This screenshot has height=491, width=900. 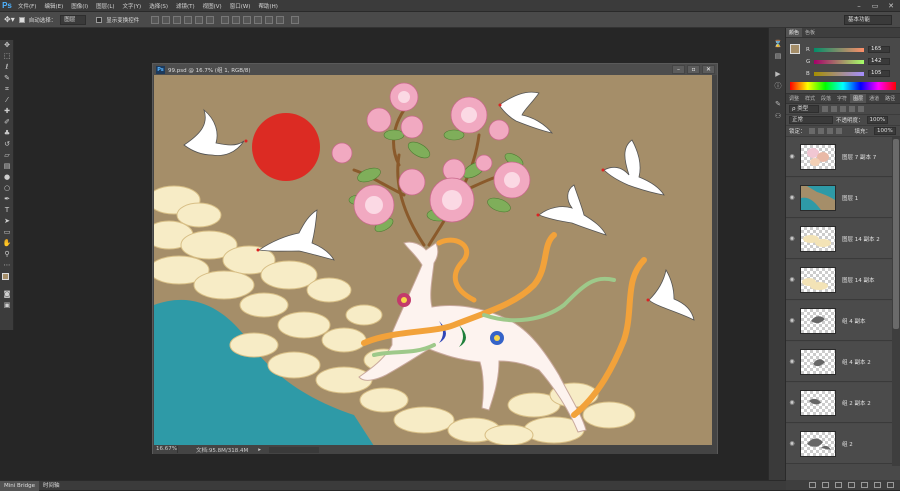 I want to click on doc-maximize-button: ▫, so click(x=693, y=69).